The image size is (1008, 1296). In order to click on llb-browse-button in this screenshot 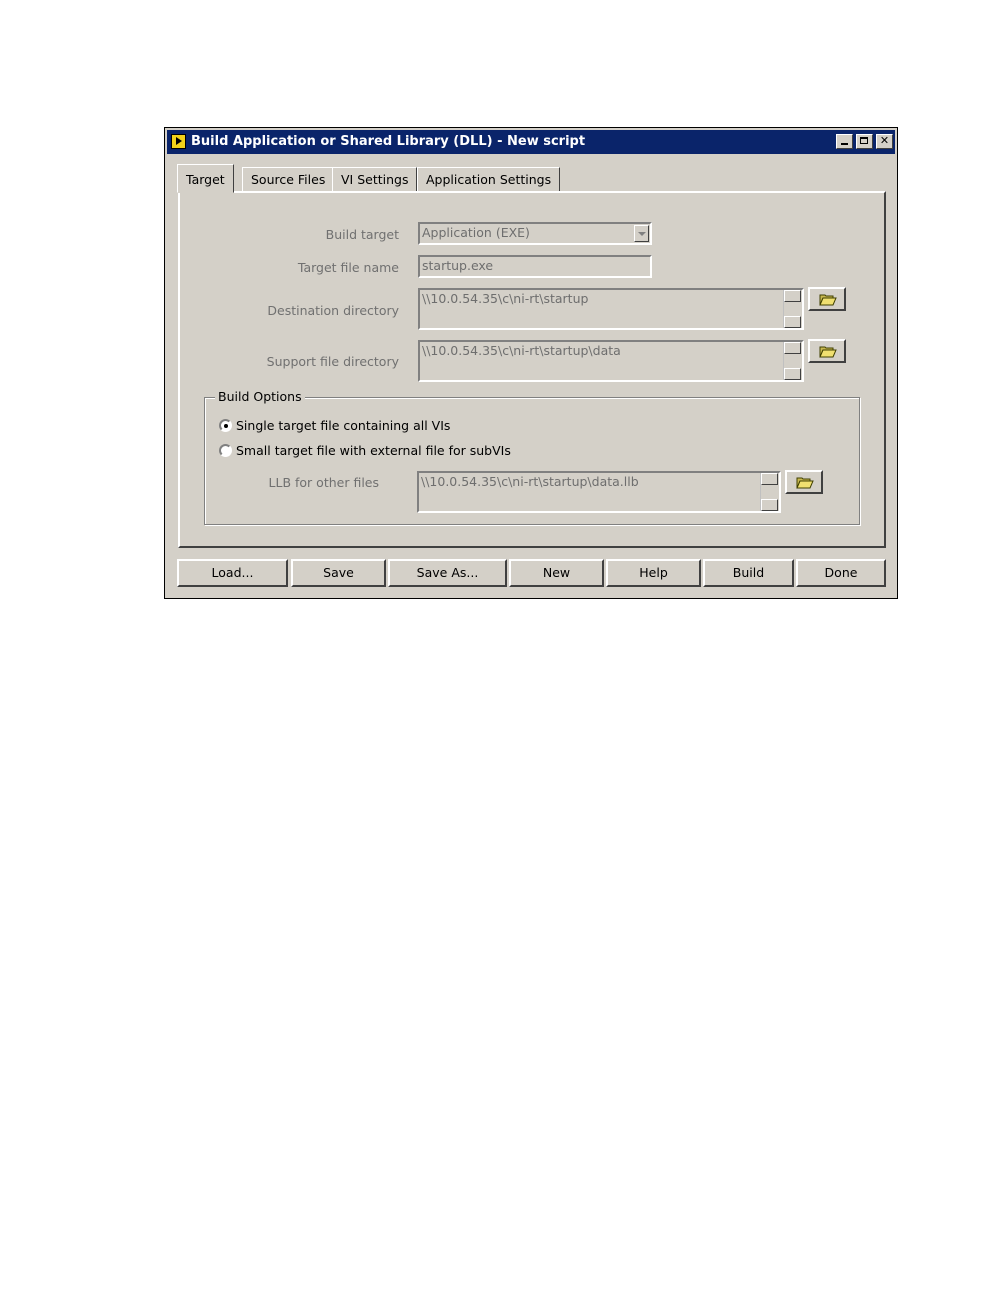, I will do `click(804, 482)`.